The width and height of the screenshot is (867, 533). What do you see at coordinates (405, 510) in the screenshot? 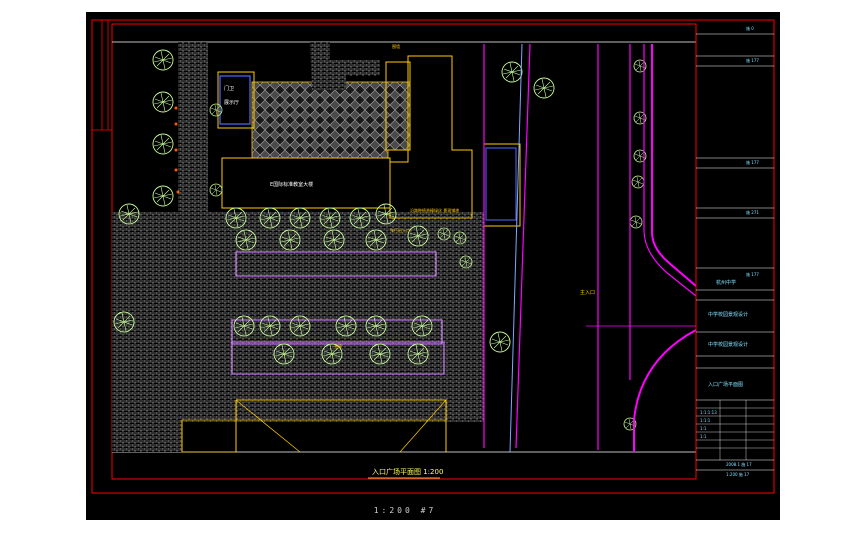
I see `bottom-scale-caption: 1:200 #7` at bounding box center [405, 510].